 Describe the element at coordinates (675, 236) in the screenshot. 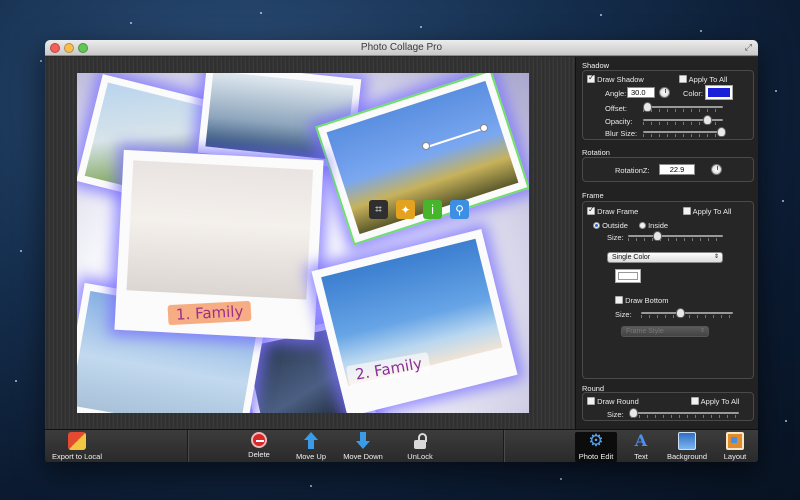

I see `frame-size-slider` at that location.